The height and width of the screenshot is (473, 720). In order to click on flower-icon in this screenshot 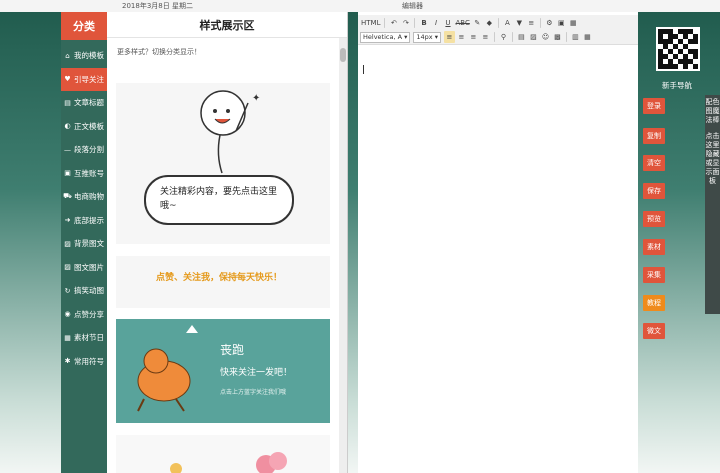, I will do `click(228, 462)`.